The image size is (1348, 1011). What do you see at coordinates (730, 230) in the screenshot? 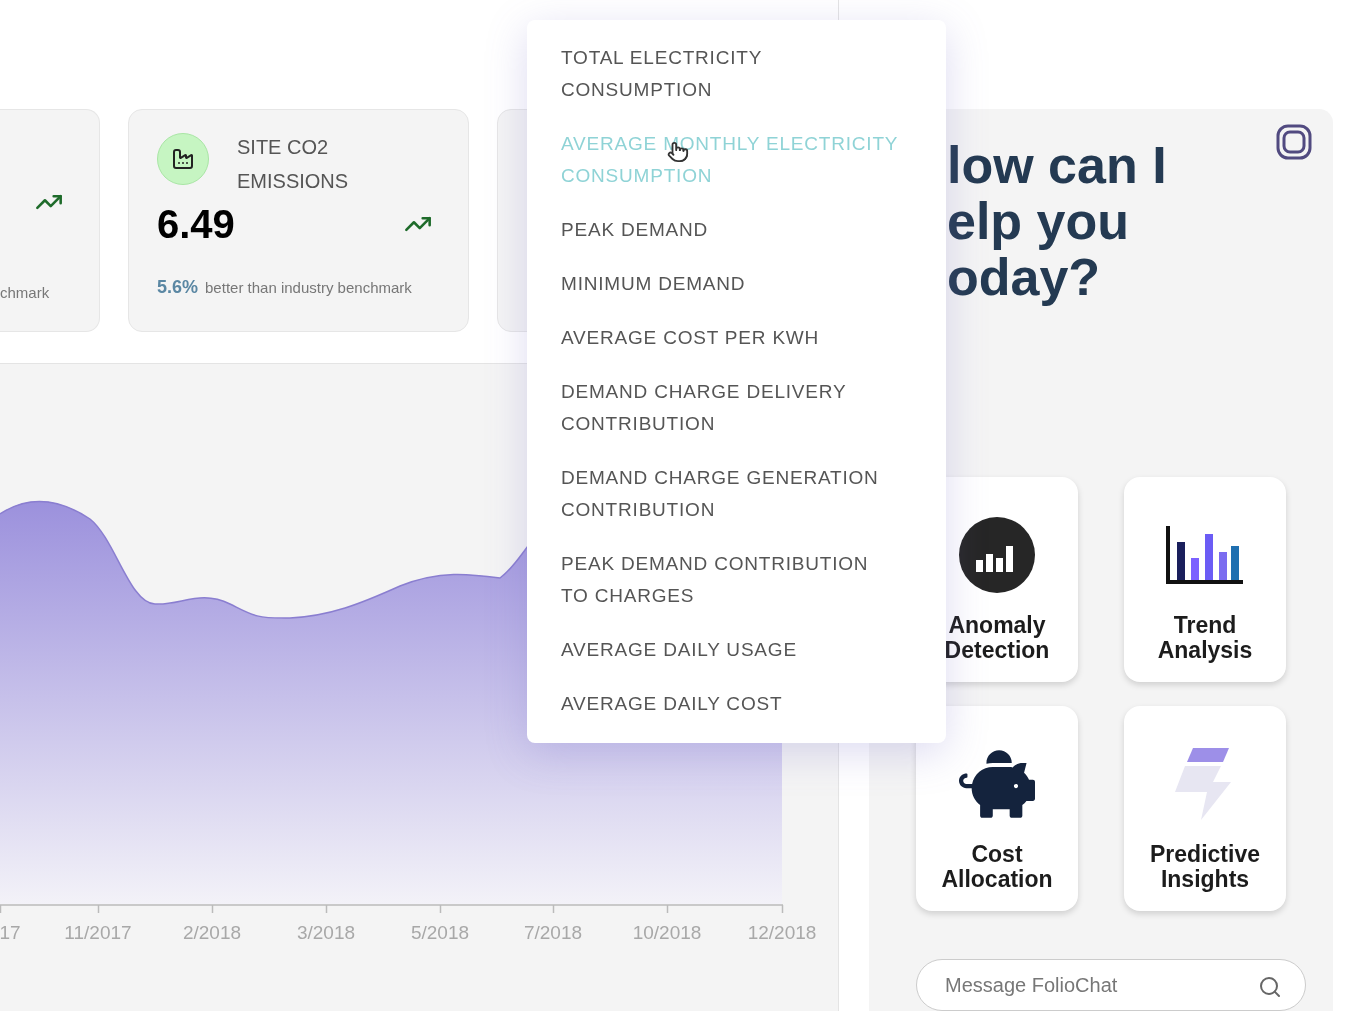
I see `menu-item: PEAK DEMAND` at bounding box center [730, 230].